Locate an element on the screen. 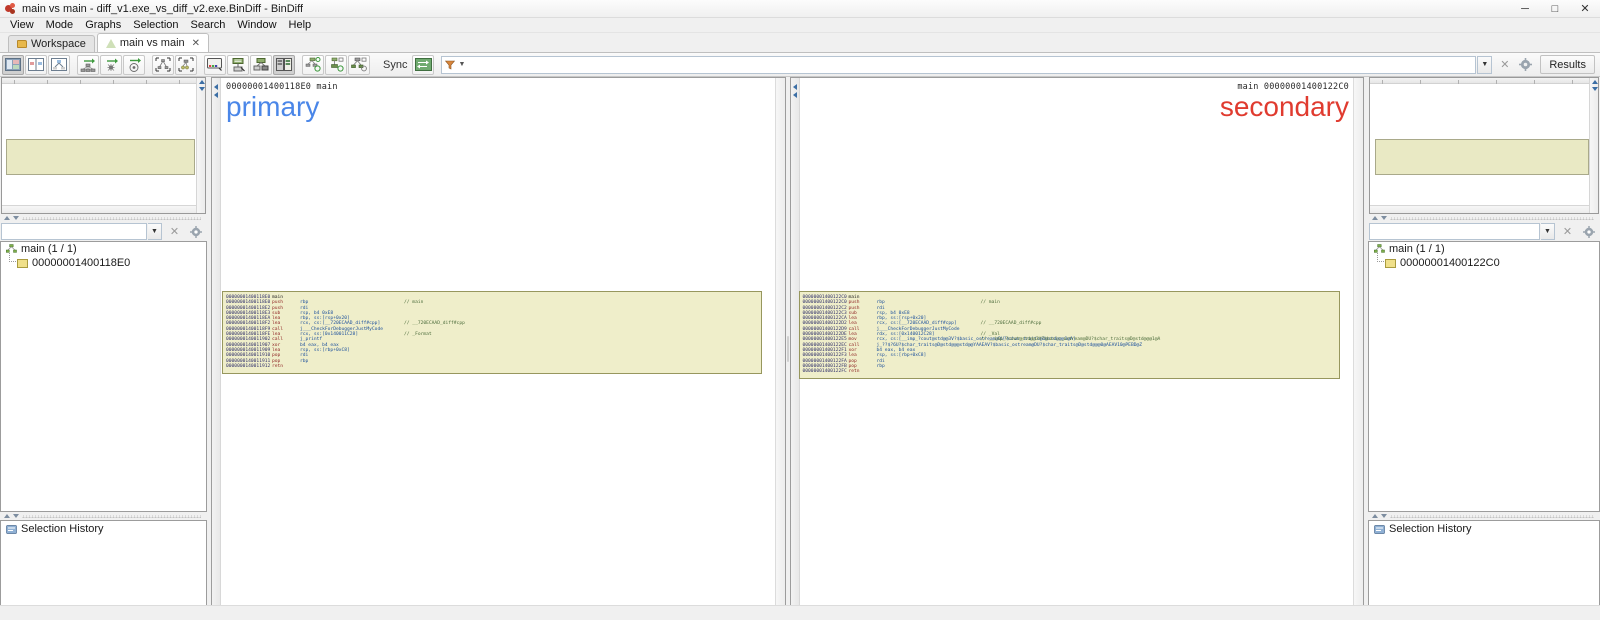 The width and height of the screenshot is (1600, 620). tab-workspace: Workspace is located at coordinates (51, 43).